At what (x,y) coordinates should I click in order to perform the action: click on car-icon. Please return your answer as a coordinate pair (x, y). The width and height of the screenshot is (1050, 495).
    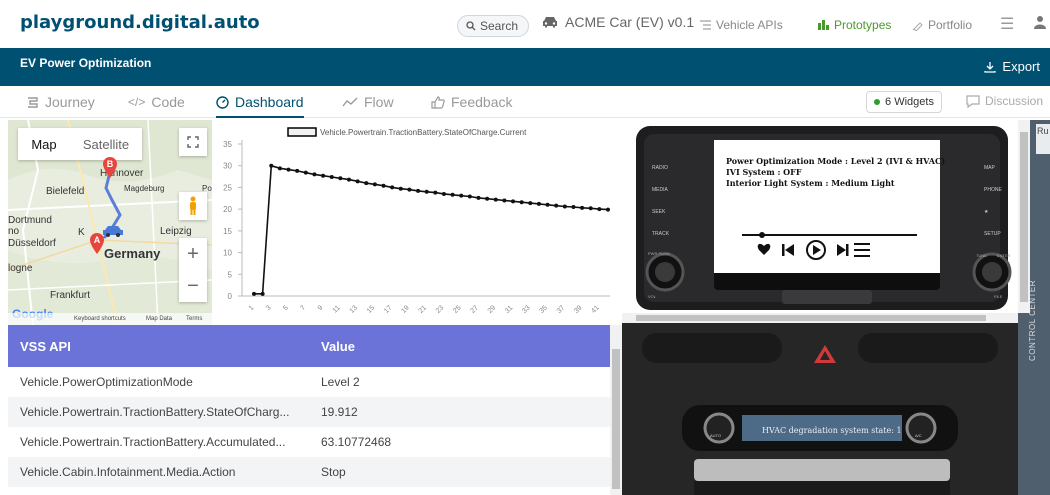
    Looking at the image, I should click on (550, 22).